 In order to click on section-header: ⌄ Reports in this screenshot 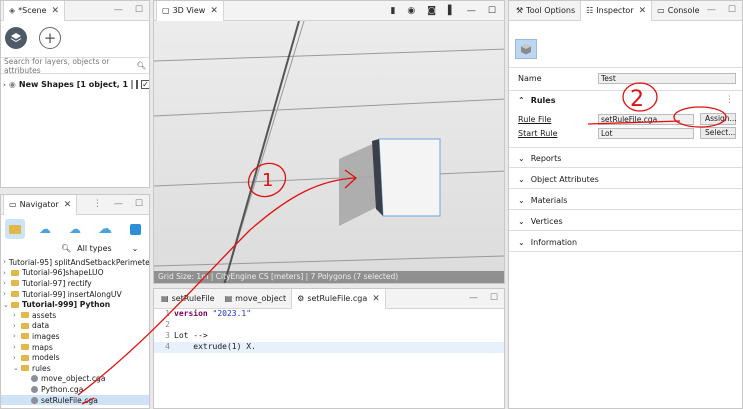, I will do `click(539, 158)`.